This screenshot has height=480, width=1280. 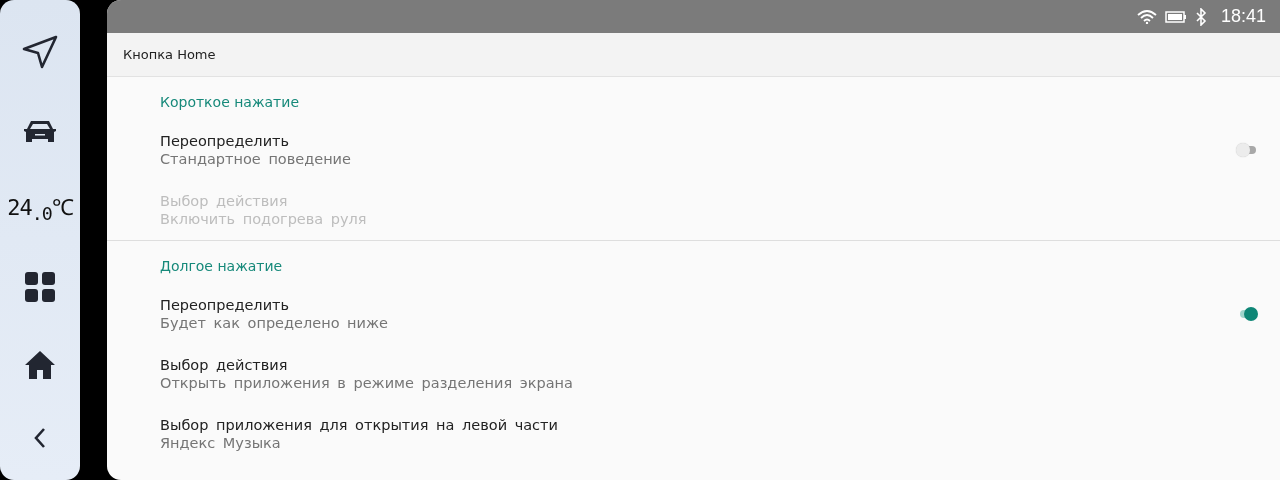 I want to click on clock: 18:41, so click(x=1243, y=16).